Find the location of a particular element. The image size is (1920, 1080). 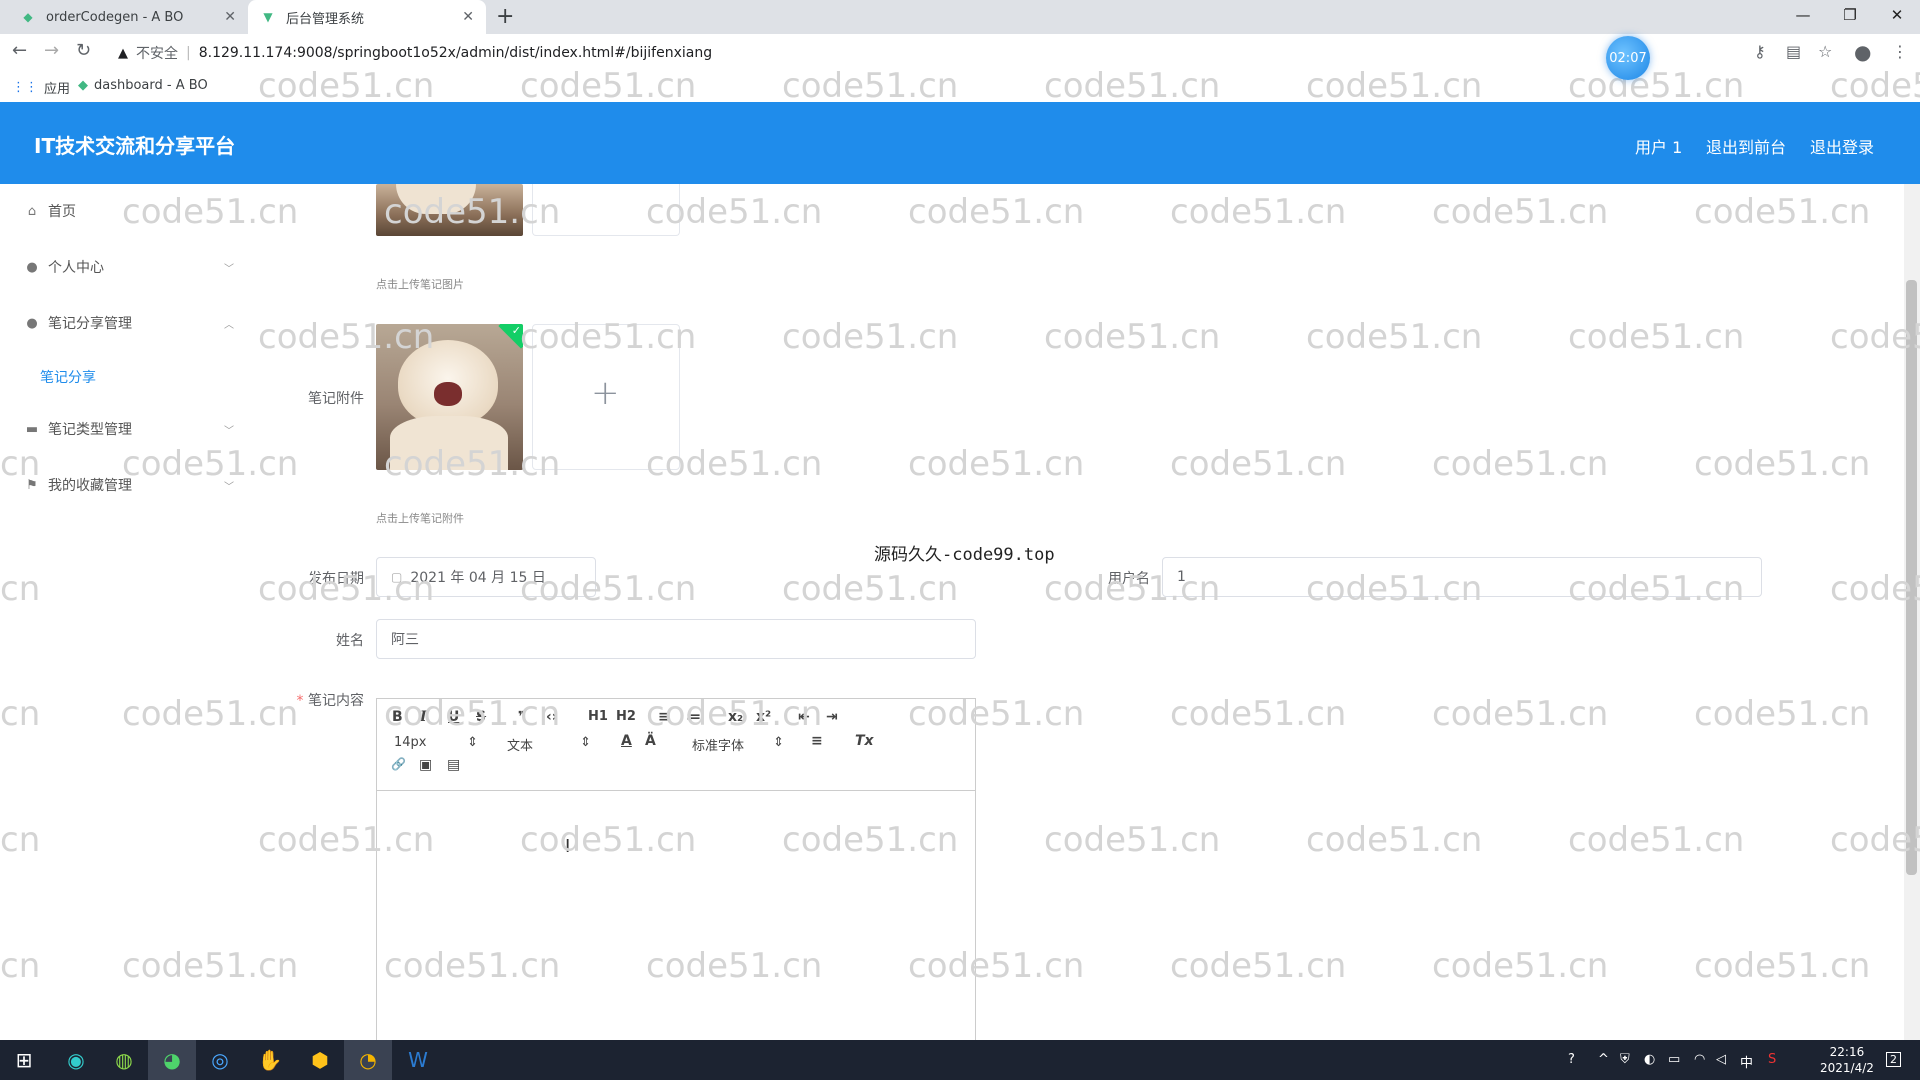

font-family-select: 标准字体 ⇕ is located at coordinates (738, 744).